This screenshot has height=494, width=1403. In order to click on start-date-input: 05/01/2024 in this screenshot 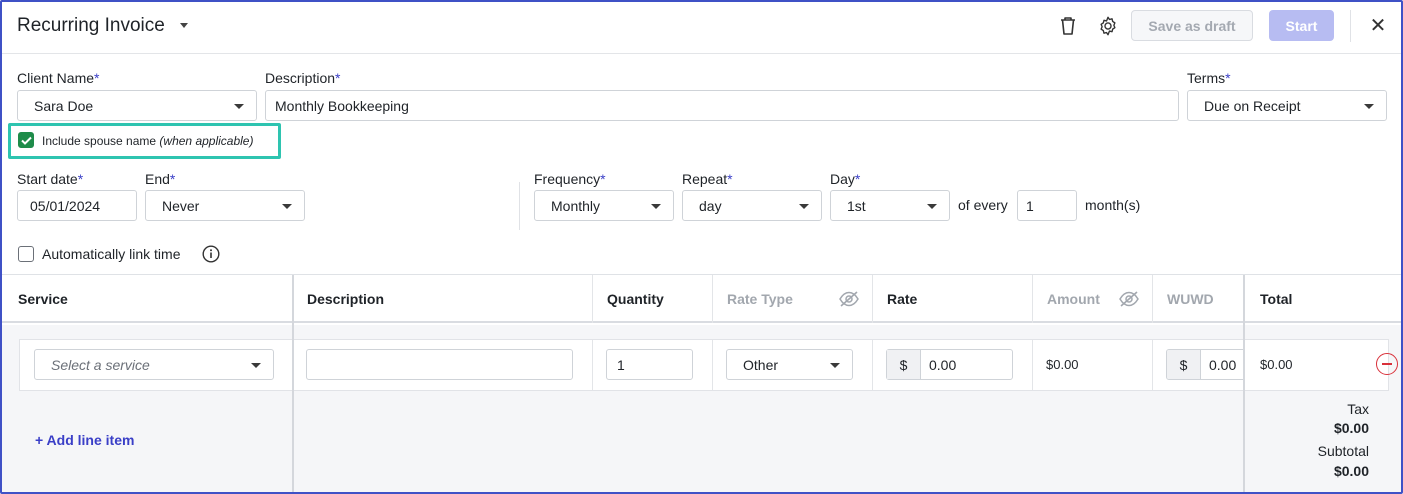, I will do `click(77, 205)`.